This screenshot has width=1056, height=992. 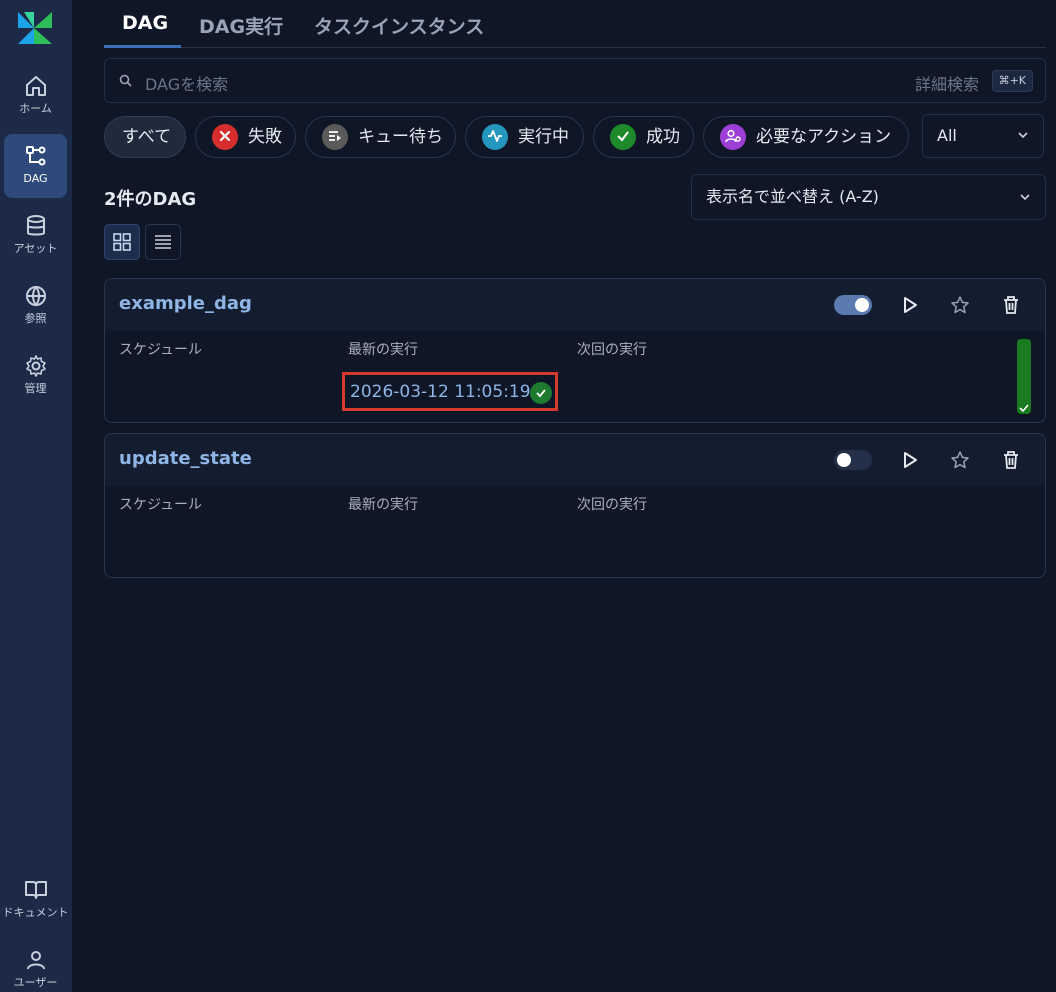 What do you see at coordinates (35, 178) in the screenshot?
I see `sidebar-item-label: DAG` at bounding box center [35, 178].